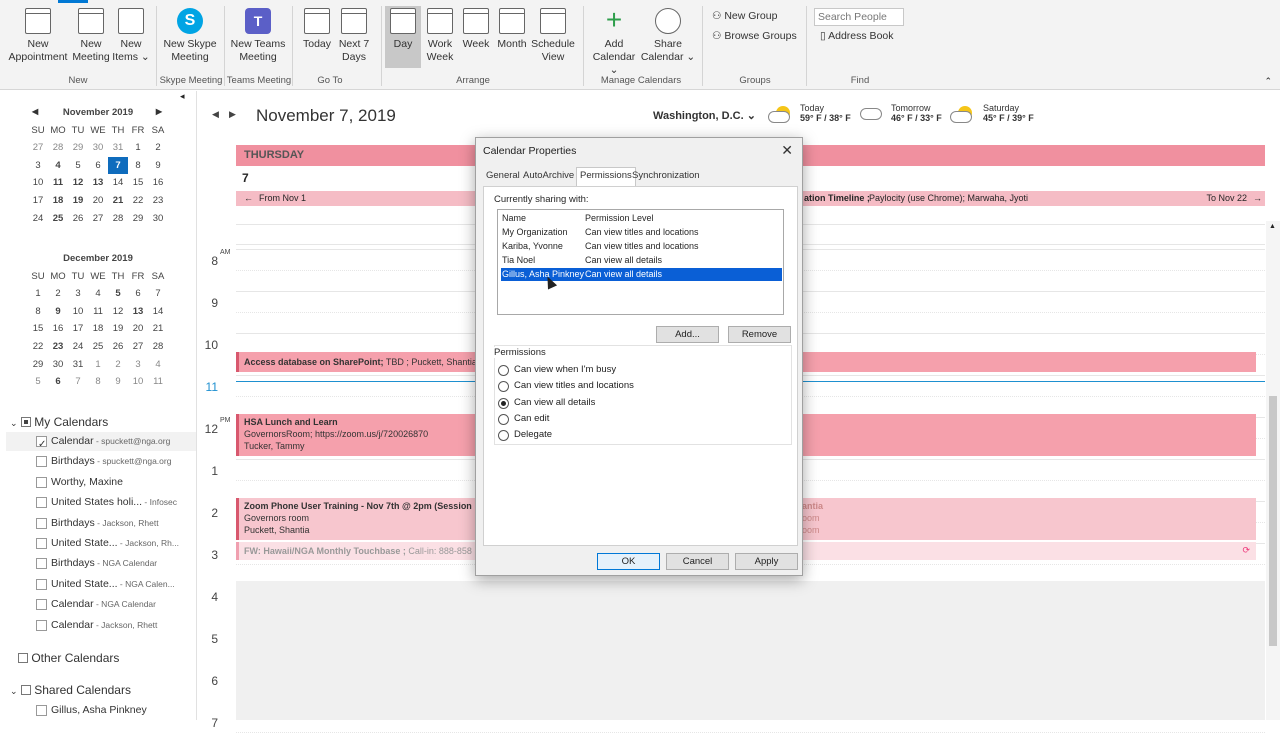  What do you see at coordinates (668, 36) in the screenshot?
I see `share-calendar-button: Share Calendar ⌄` at bounding box center [668, 36].